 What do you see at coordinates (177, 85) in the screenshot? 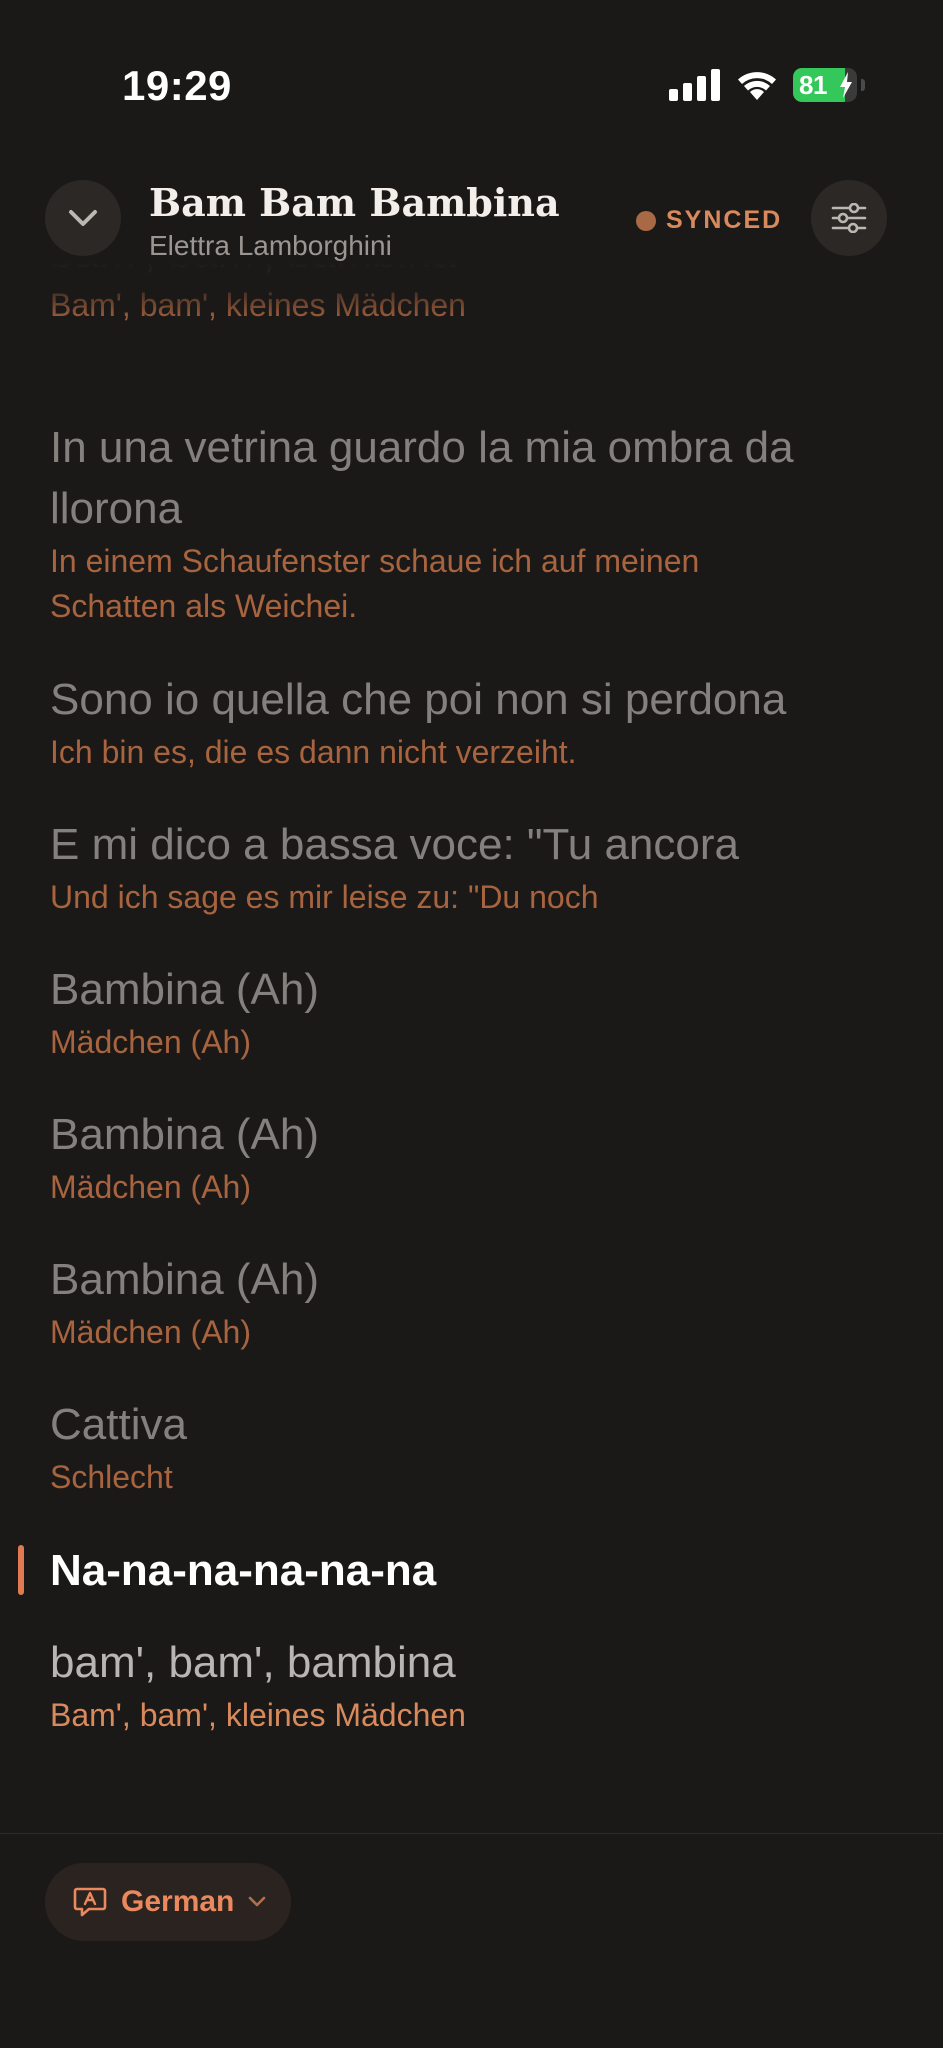
I see `status-time: 19:29` at bounding box center [177, 85].